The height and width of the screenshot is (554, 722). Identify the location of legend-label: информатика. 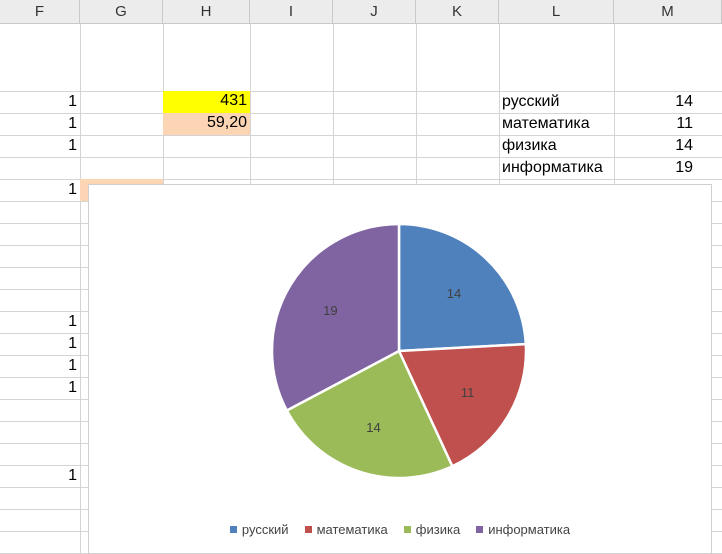
(529, 529).